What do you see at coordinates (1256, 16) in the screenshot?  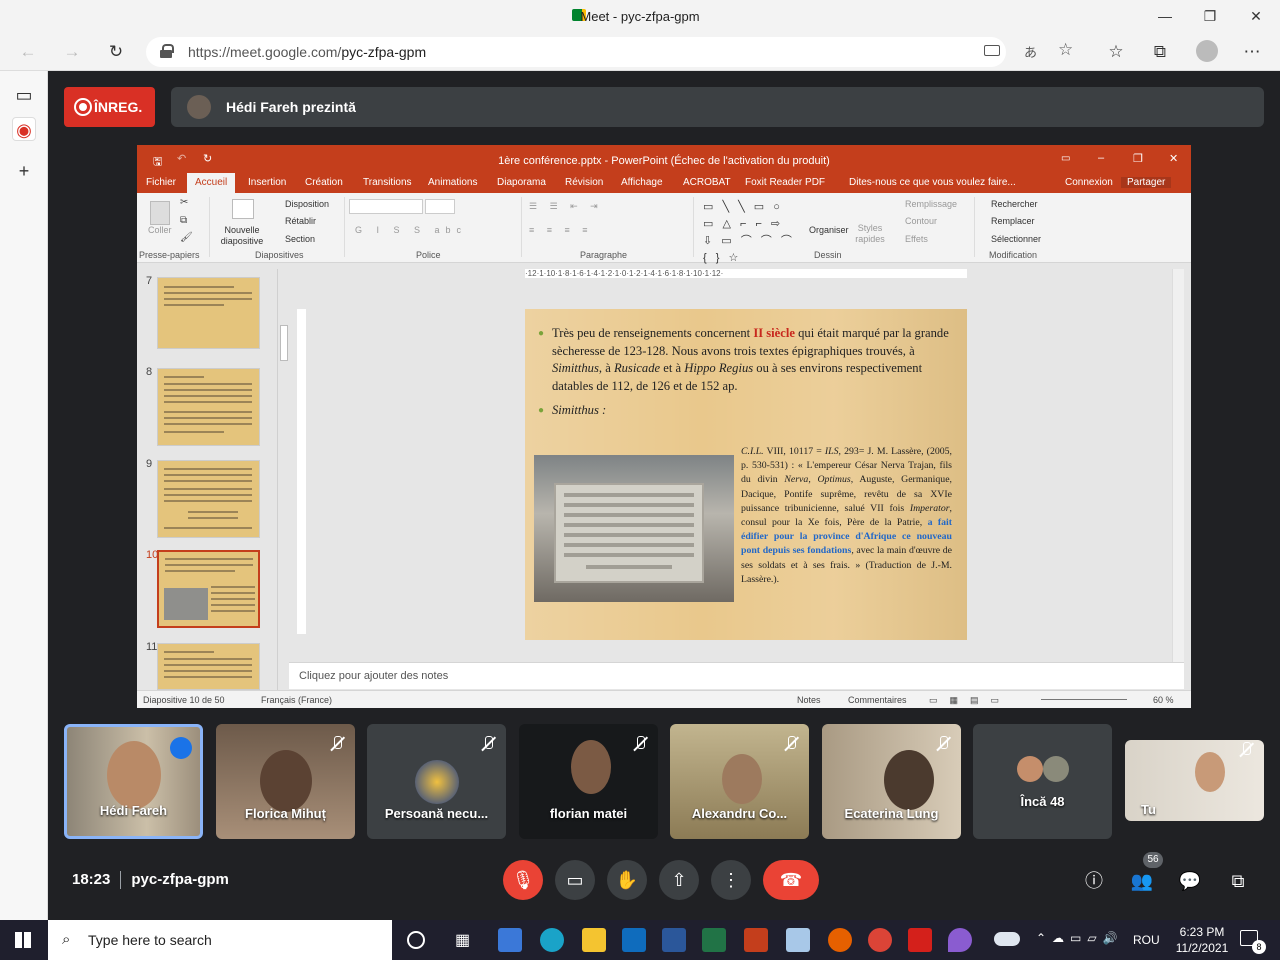 I see `close-window-button: ✕` at bounding box center [1256, 16].